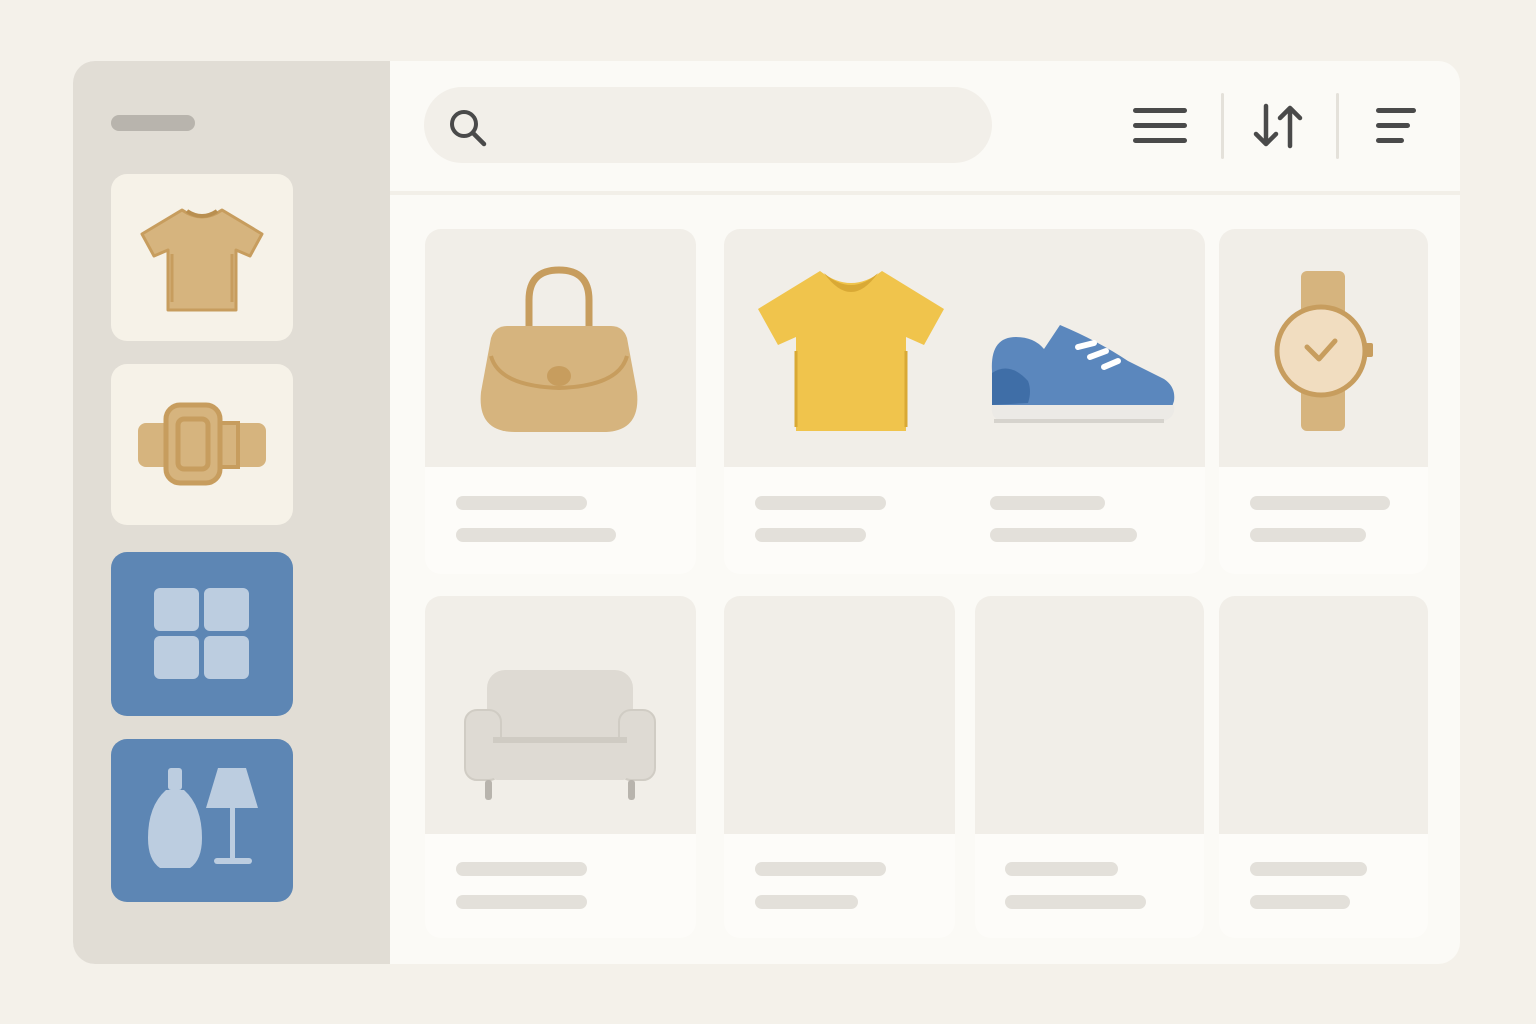  I want to click on product-card-watch, so click(1323, 401).